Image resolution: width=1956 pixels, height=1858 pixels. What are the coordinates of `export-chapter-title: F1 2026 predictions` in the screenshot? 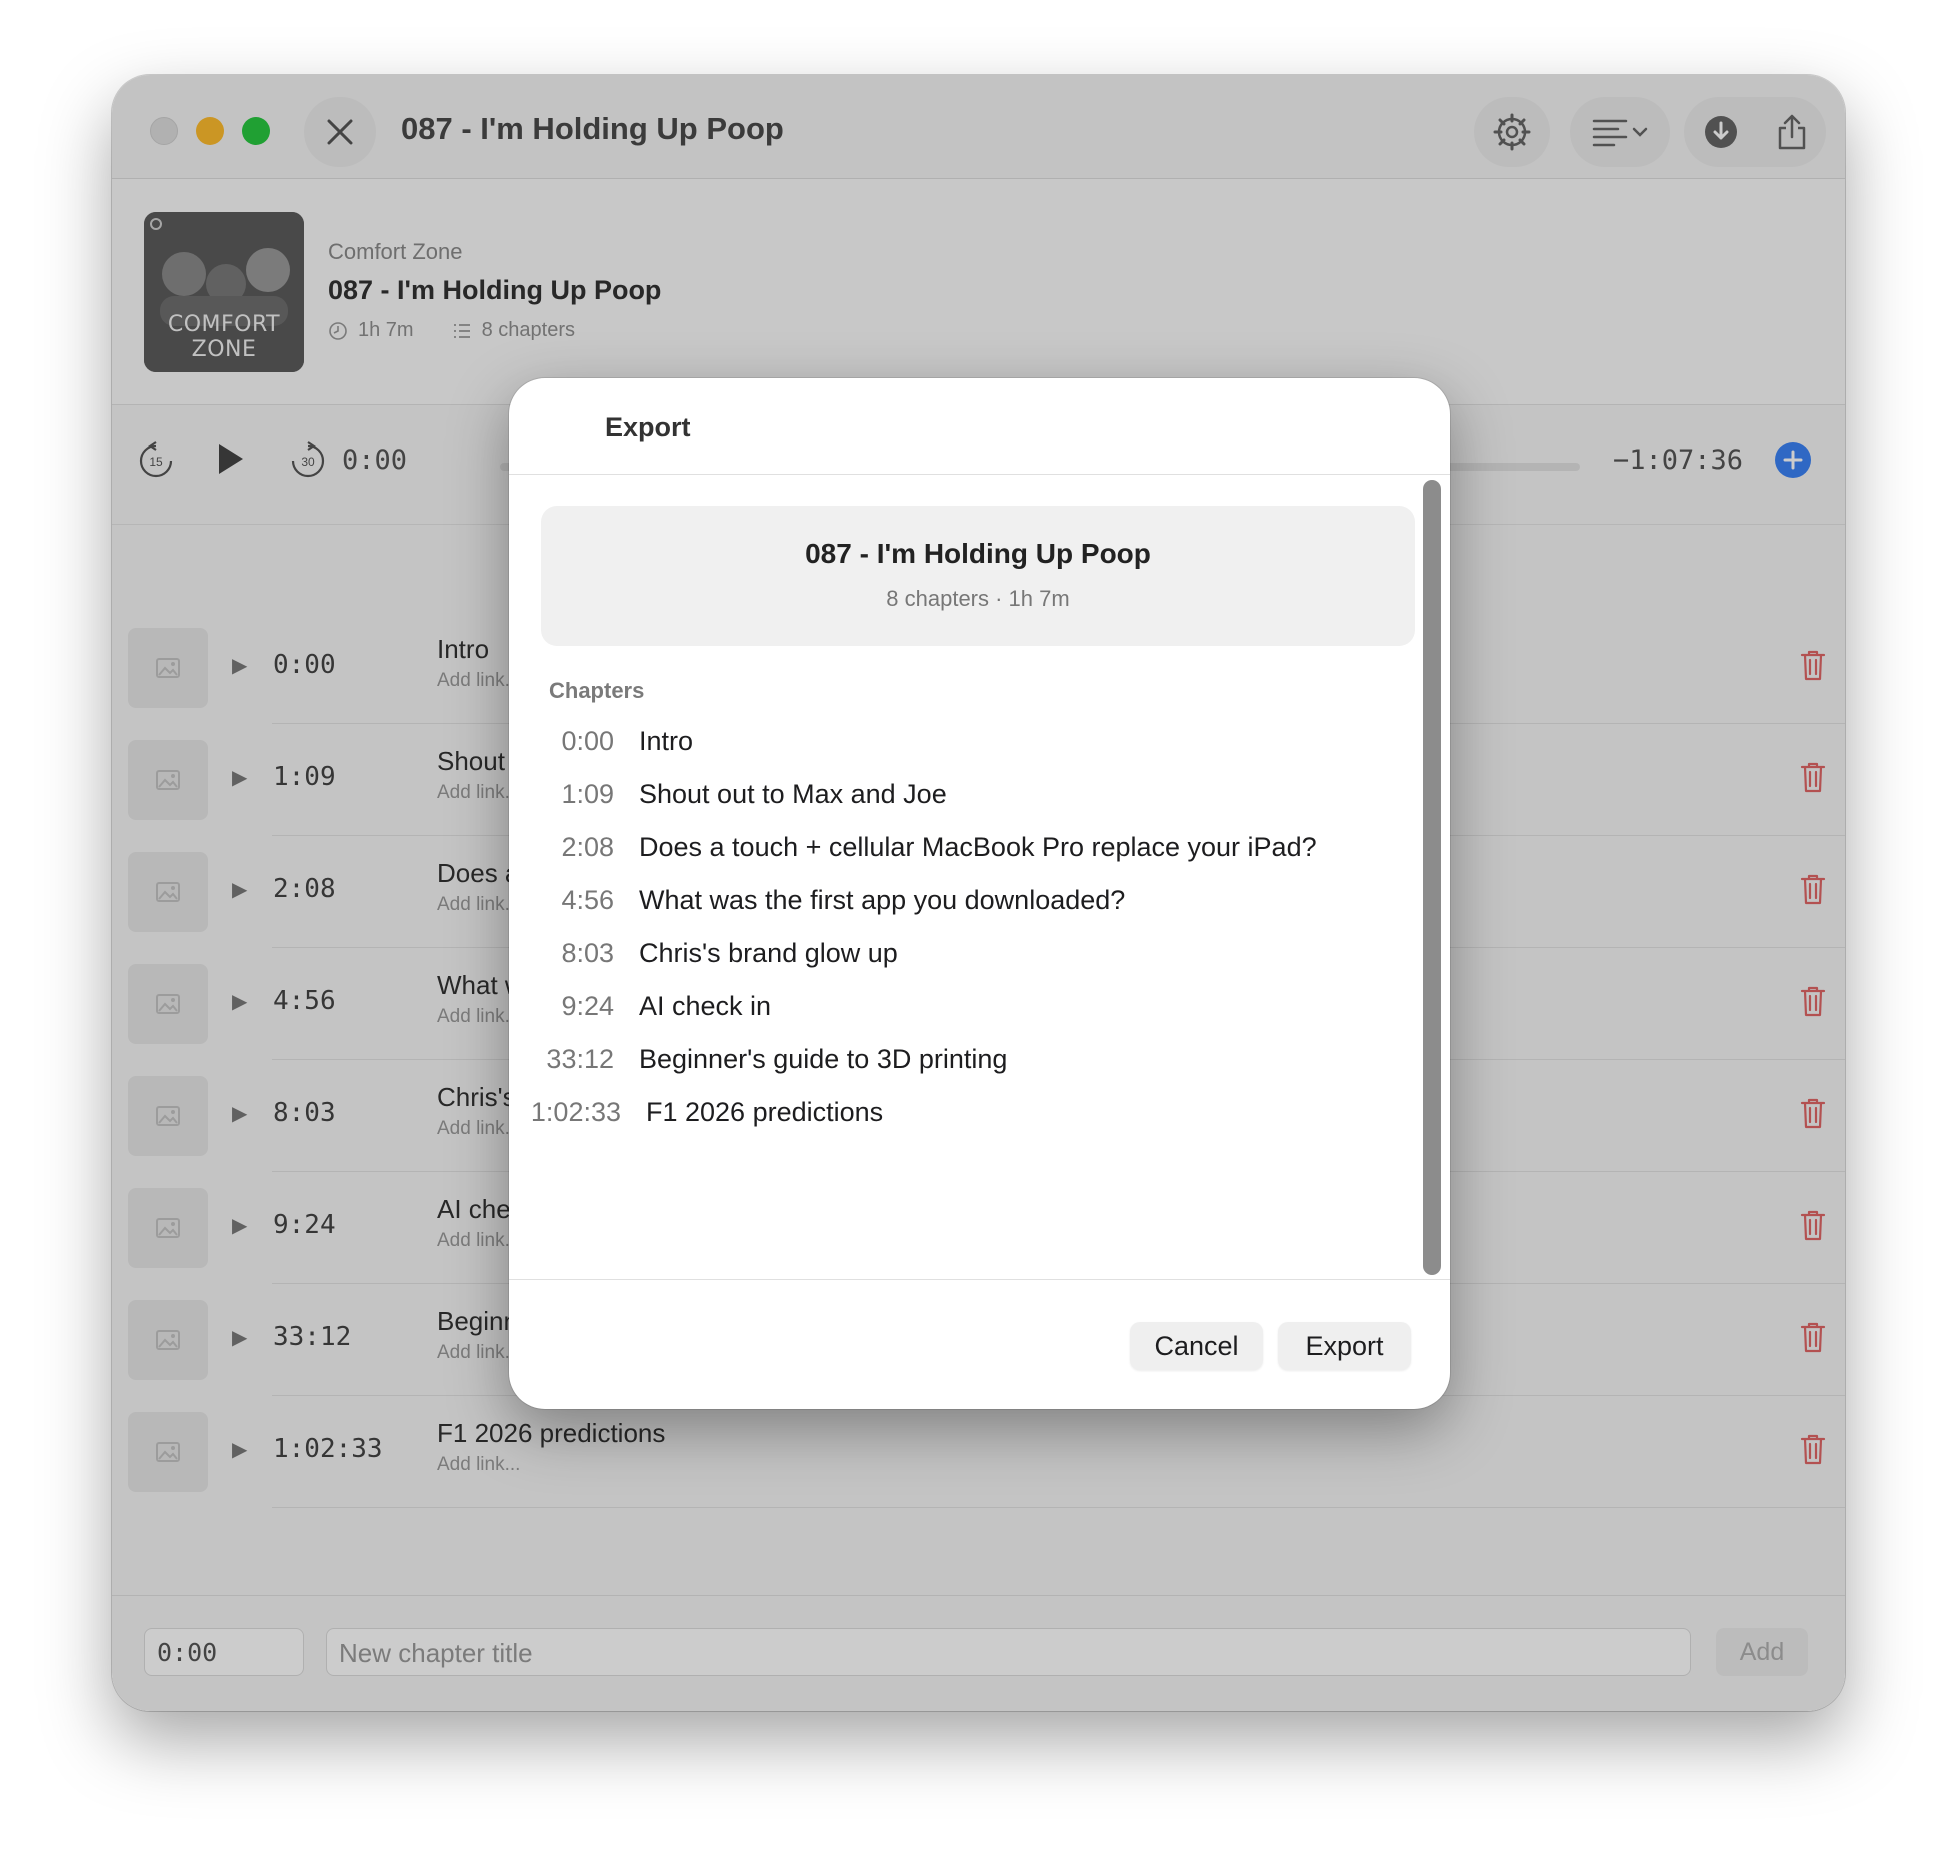 It's located at (765, 1112).